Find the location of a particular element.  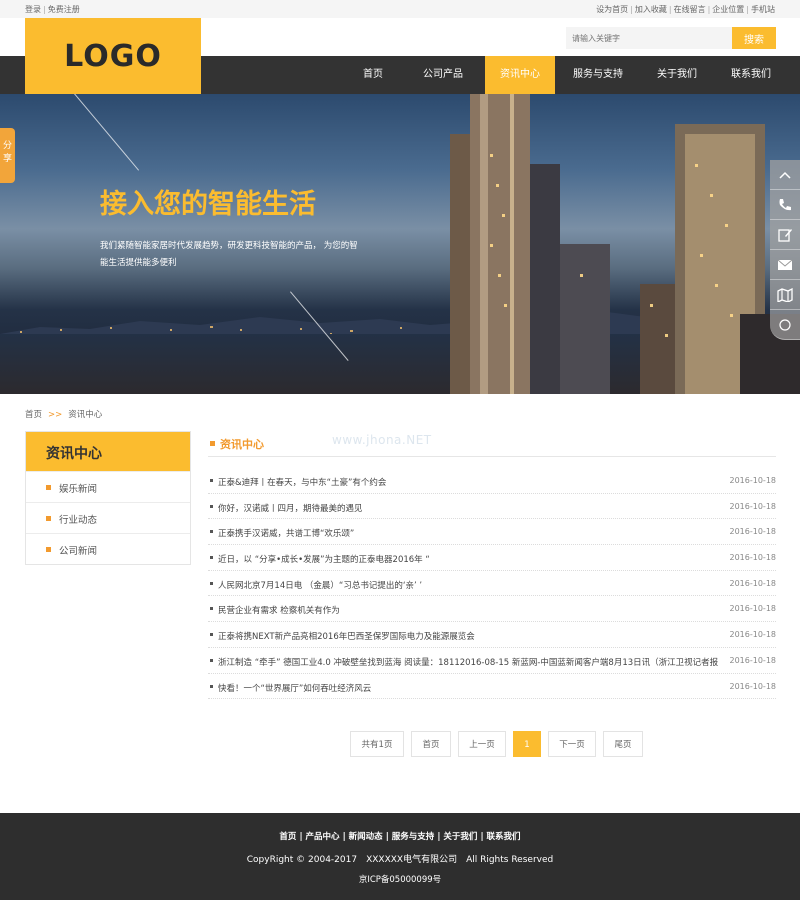

news-item: 快看！一个“世界展厅”如何吞吐经济风云 2016-10-18 is located at coordinates (492, 687).